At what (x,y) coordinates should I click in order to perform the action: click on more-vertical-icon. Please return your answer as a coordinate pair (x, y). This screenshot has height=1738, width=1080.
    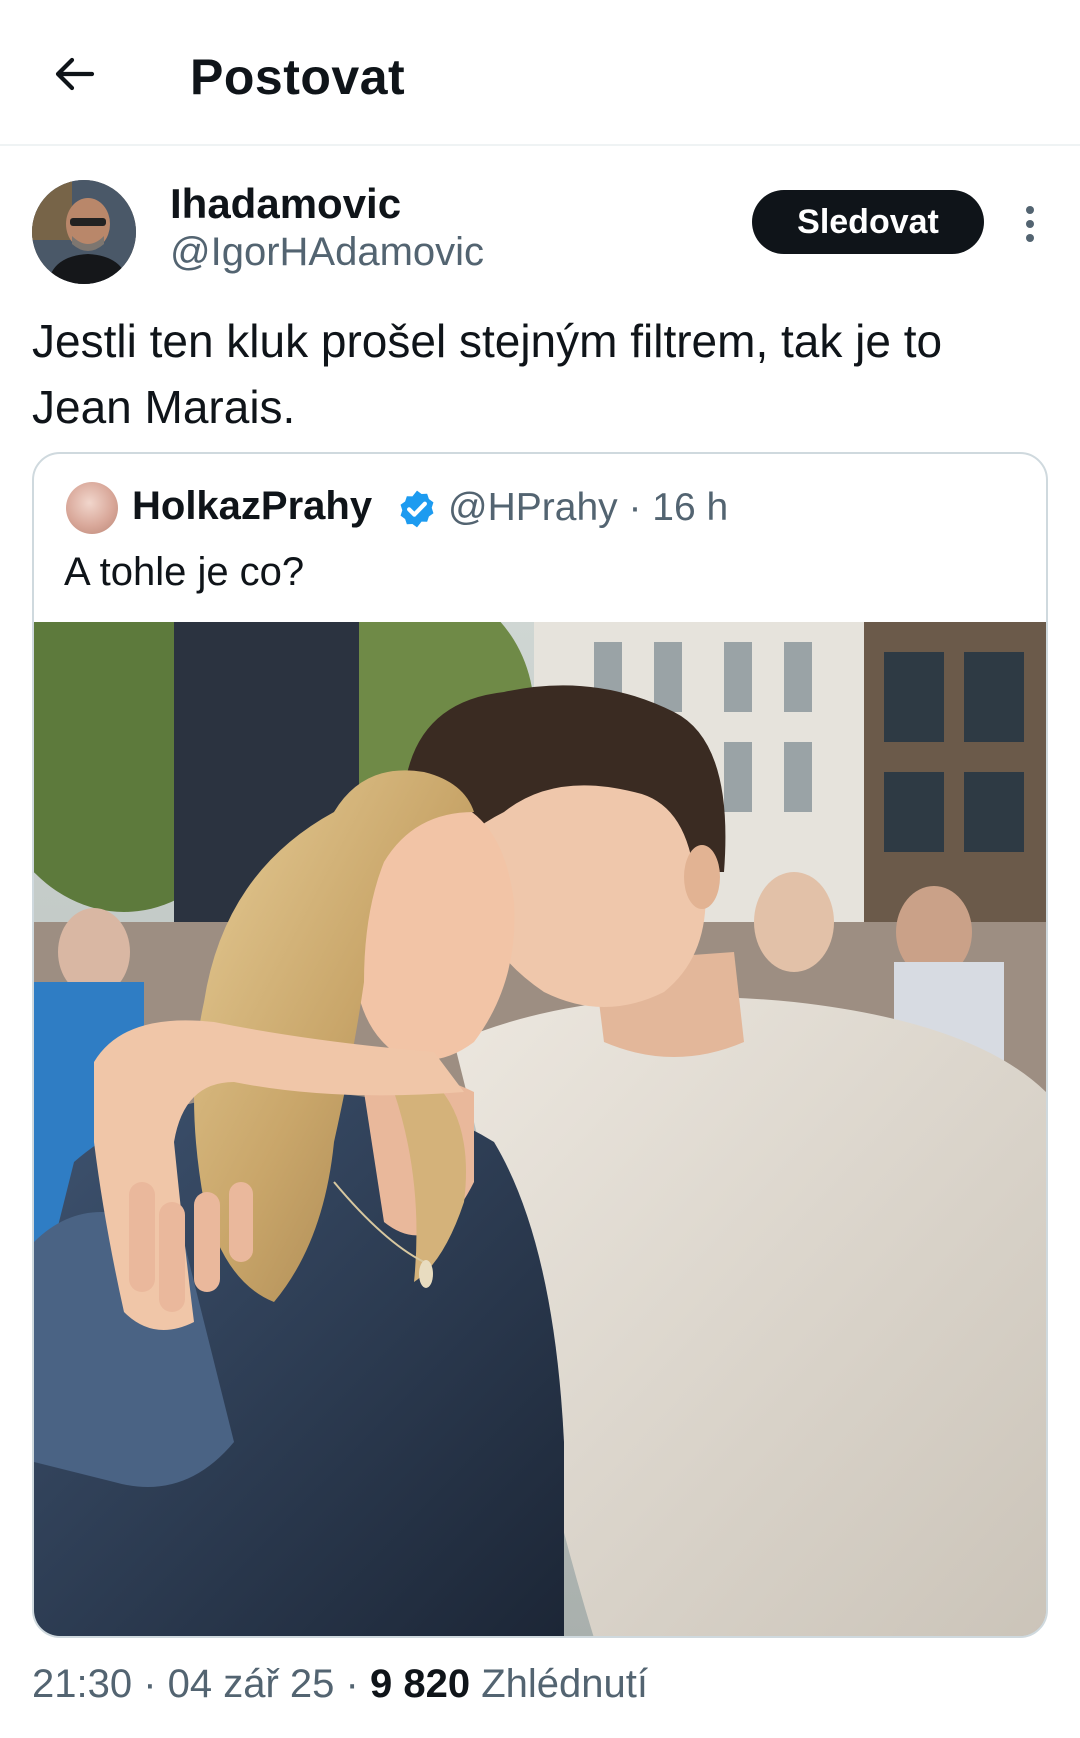
    Looking at the image, I should click on (1030, 224).